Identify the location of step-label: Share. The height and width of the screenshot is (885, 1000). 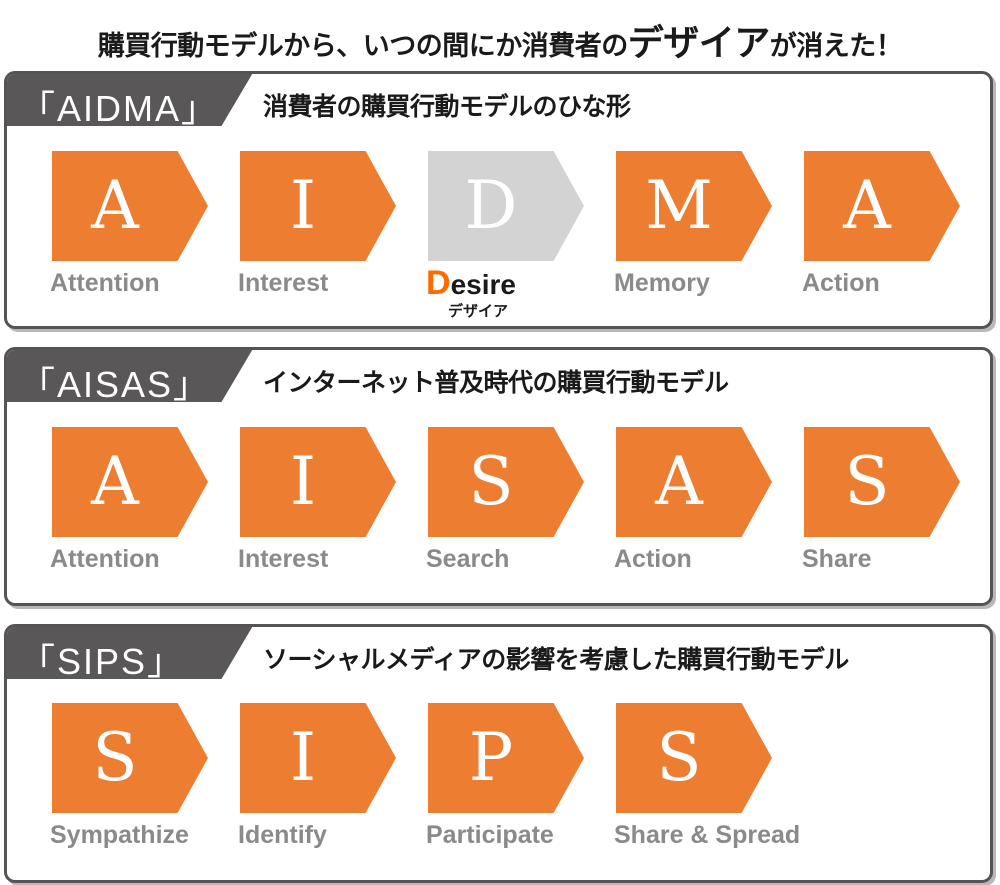
(837, 559).